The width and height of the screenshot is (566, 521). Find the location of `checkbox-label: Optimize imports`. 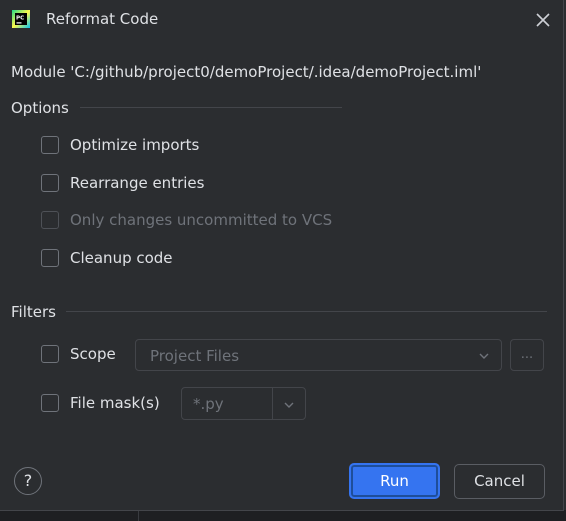

checkbox-label: Optimize imports is located at coordinates (135, 145).